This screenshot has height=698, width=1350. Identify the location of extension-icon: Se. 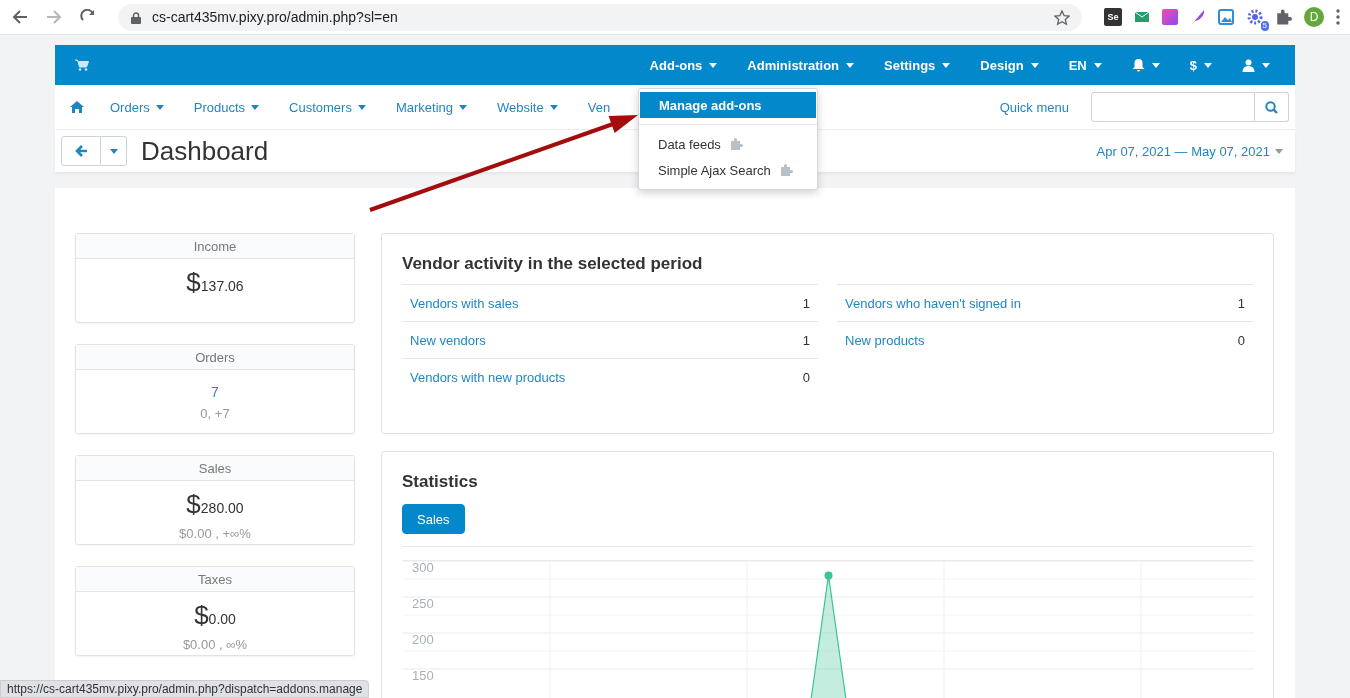
(1113, 17).